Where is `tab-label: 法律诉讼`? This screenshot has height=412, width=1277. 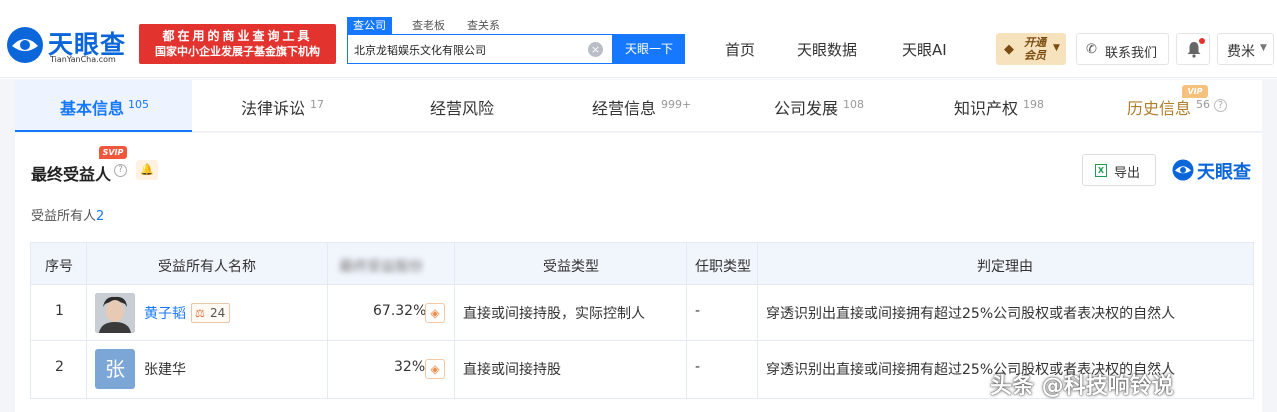
tab-label: 法律诉讼 is located at coordinates (273, 108).